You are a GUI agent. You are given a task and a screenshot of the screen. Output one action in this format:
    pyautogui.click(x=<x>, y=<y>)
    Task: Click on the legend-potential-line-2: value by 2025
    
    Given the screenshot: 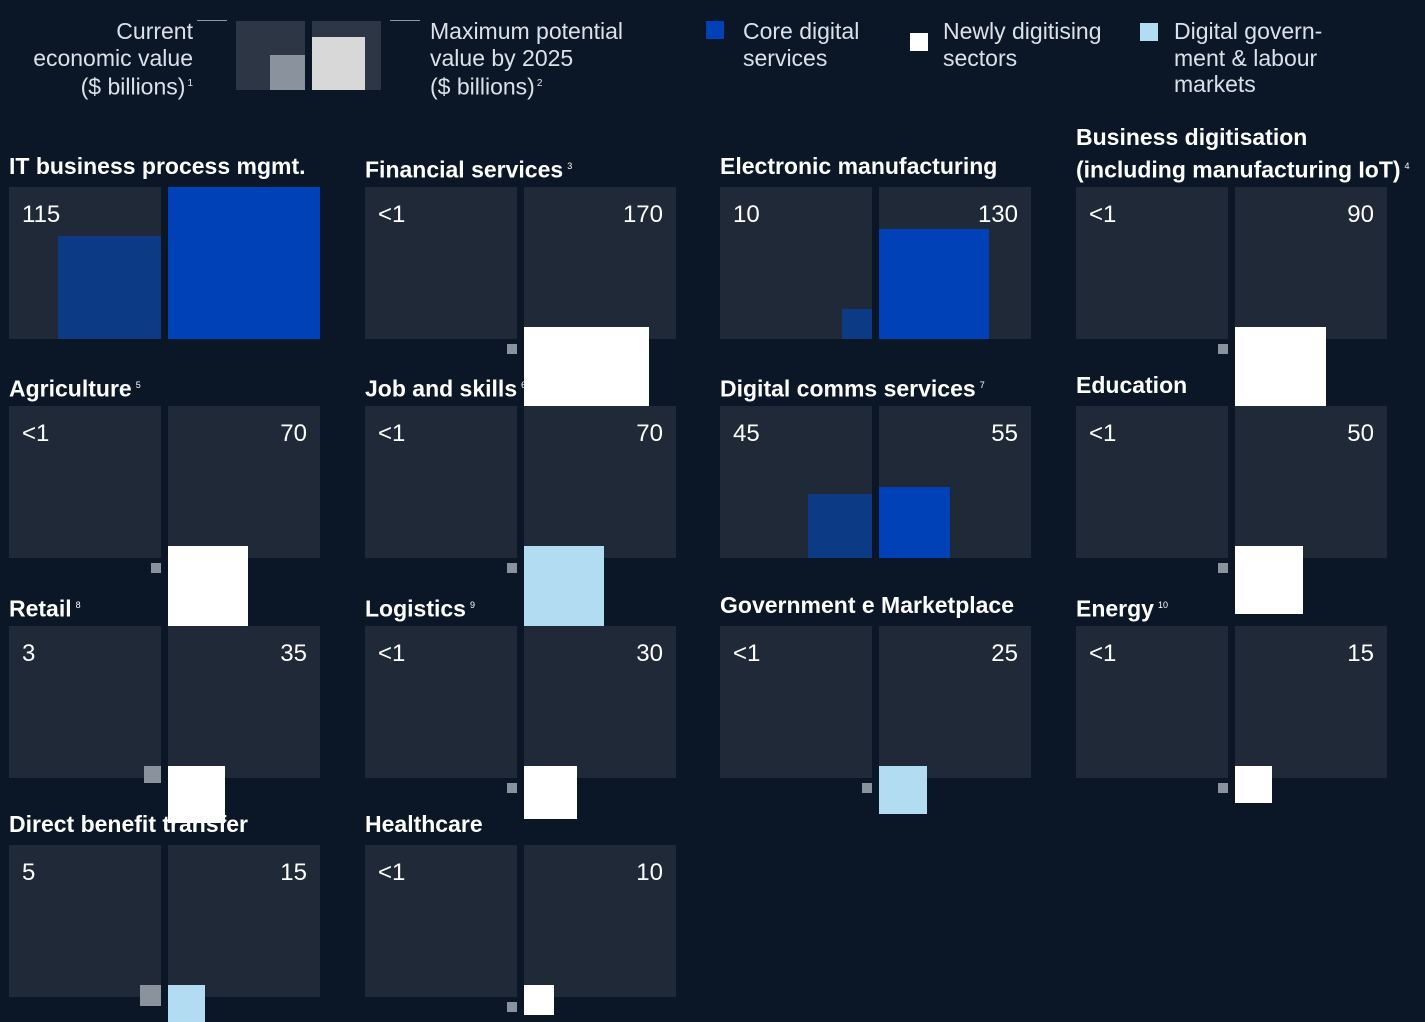 What is the action you would take?
    pyautogui.click(x=502, y=57)
    